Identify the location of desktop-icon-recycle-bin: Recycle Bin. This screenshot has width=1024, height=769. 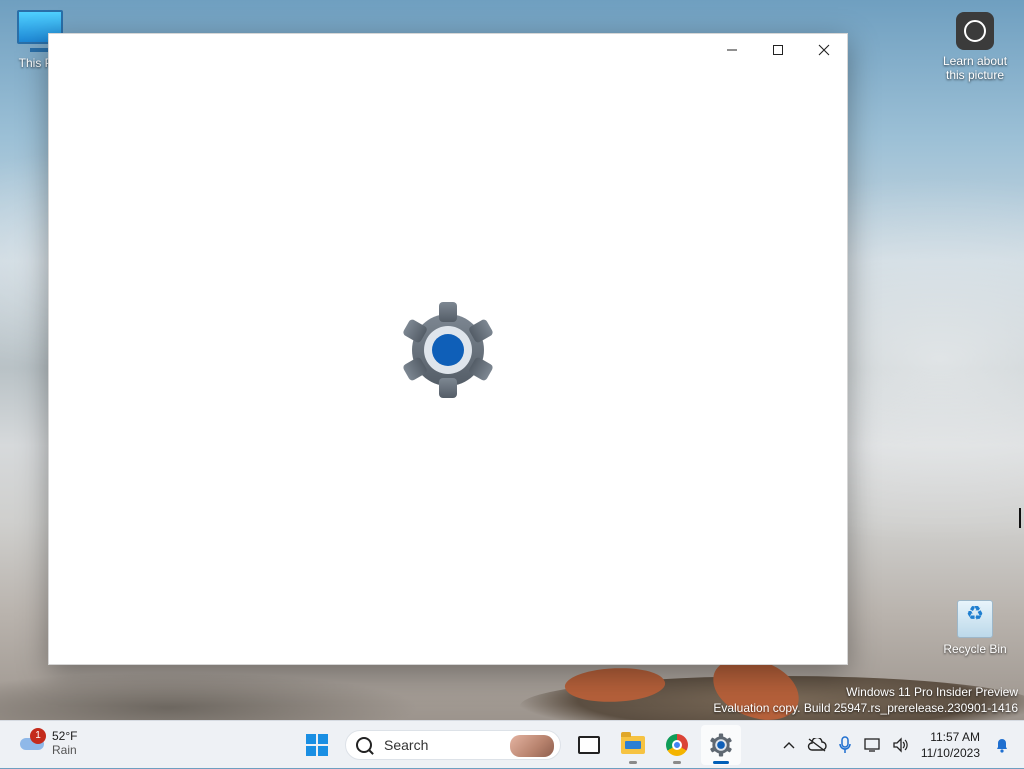
(975, 628).